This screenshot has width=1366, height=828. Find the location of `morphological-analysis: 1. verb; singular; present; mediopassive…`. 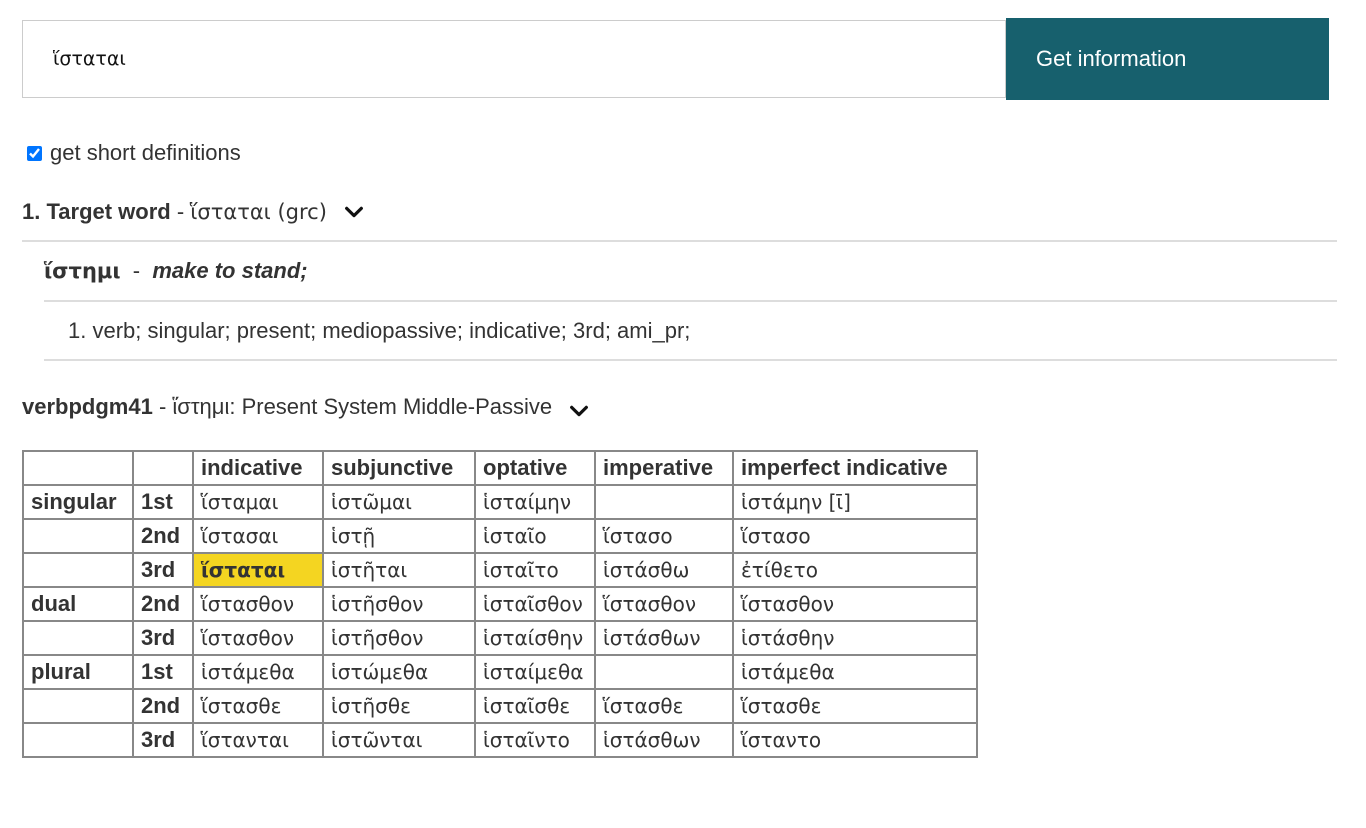

morphological-analysis: 1. verb; singular; present; mediopassive… is located at coordinates (379, 330).